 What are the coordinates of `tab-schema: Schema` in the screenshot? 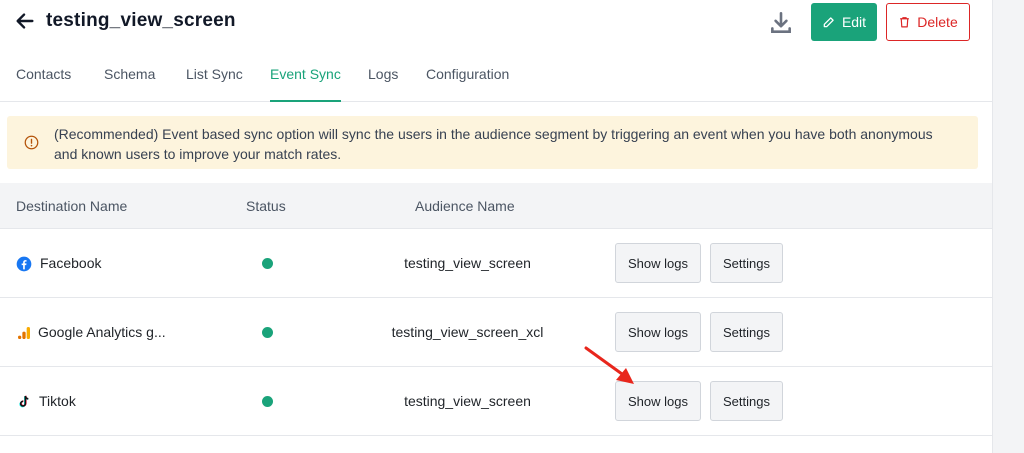 It's located at (129, 84).